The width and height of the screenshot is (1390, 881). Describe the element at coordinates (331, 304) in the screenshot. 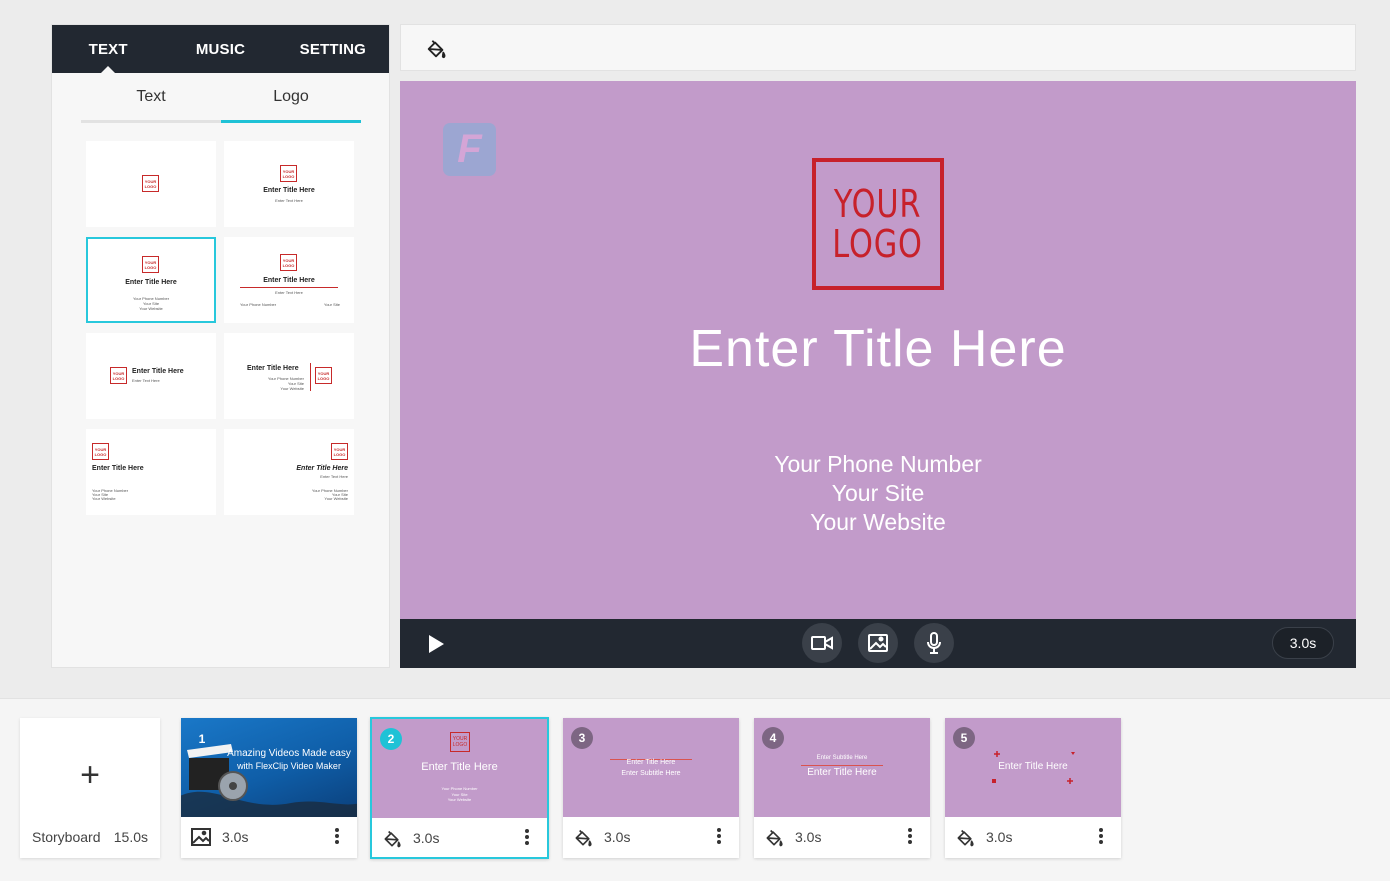

I see `template-site: Your Site` at that location.